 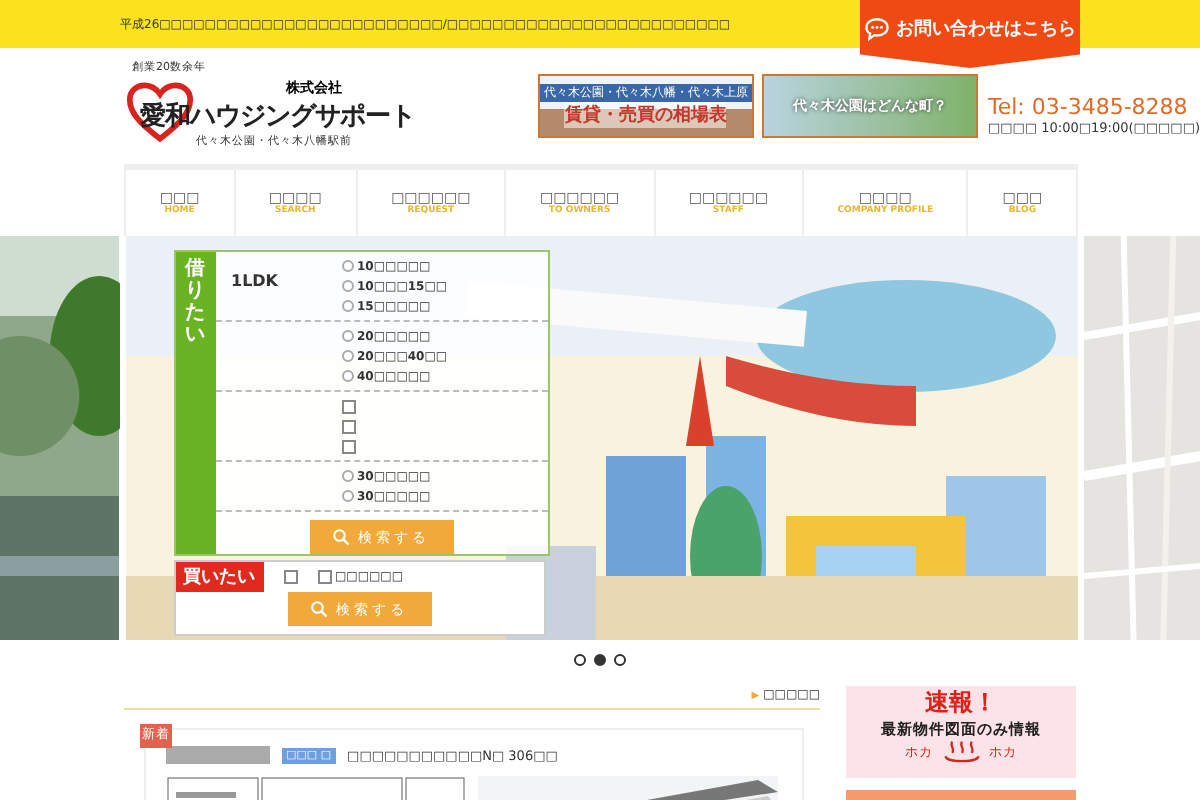 I want to click on placeholder-bar, so click(x=218, y=755).